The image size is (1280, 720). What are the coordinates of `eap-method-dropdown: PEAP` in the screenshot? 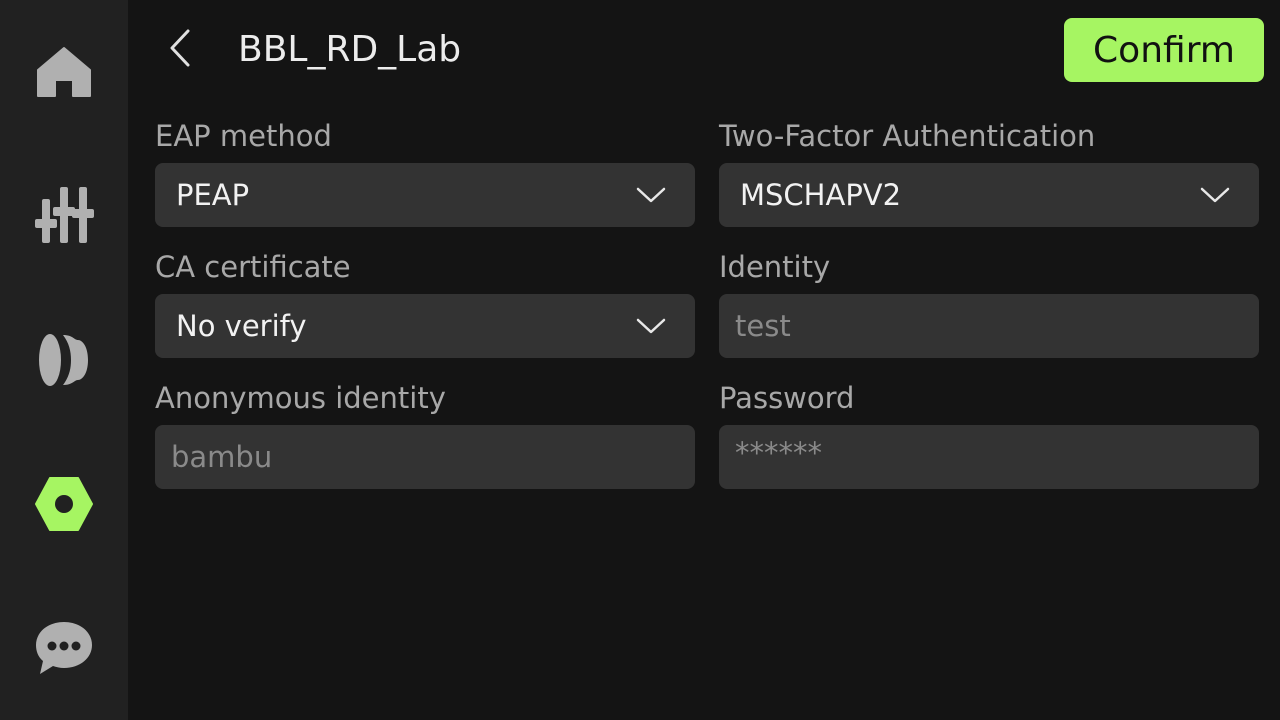 It's located at (425, 195).